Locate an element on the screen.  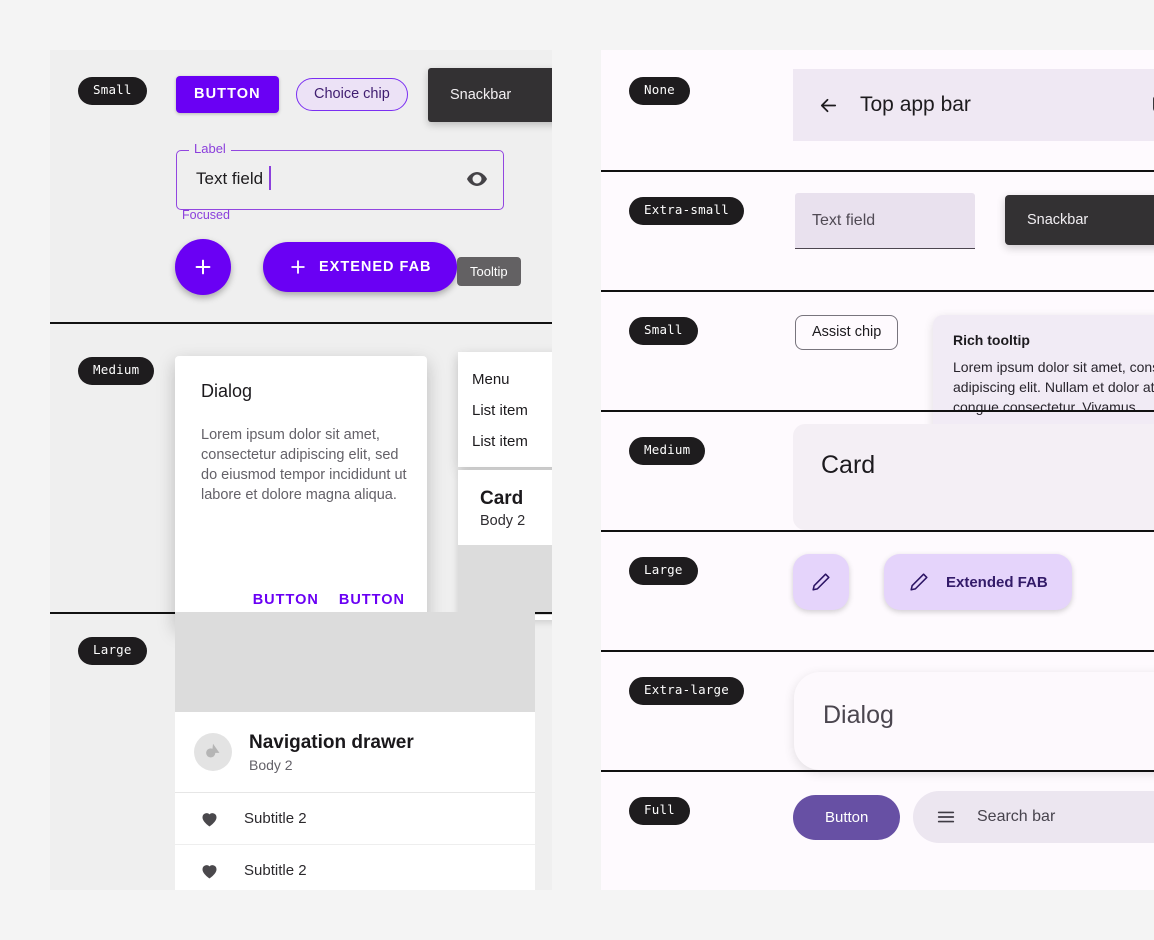
tooltip: Tooltip is located at coordinates (489, 271).